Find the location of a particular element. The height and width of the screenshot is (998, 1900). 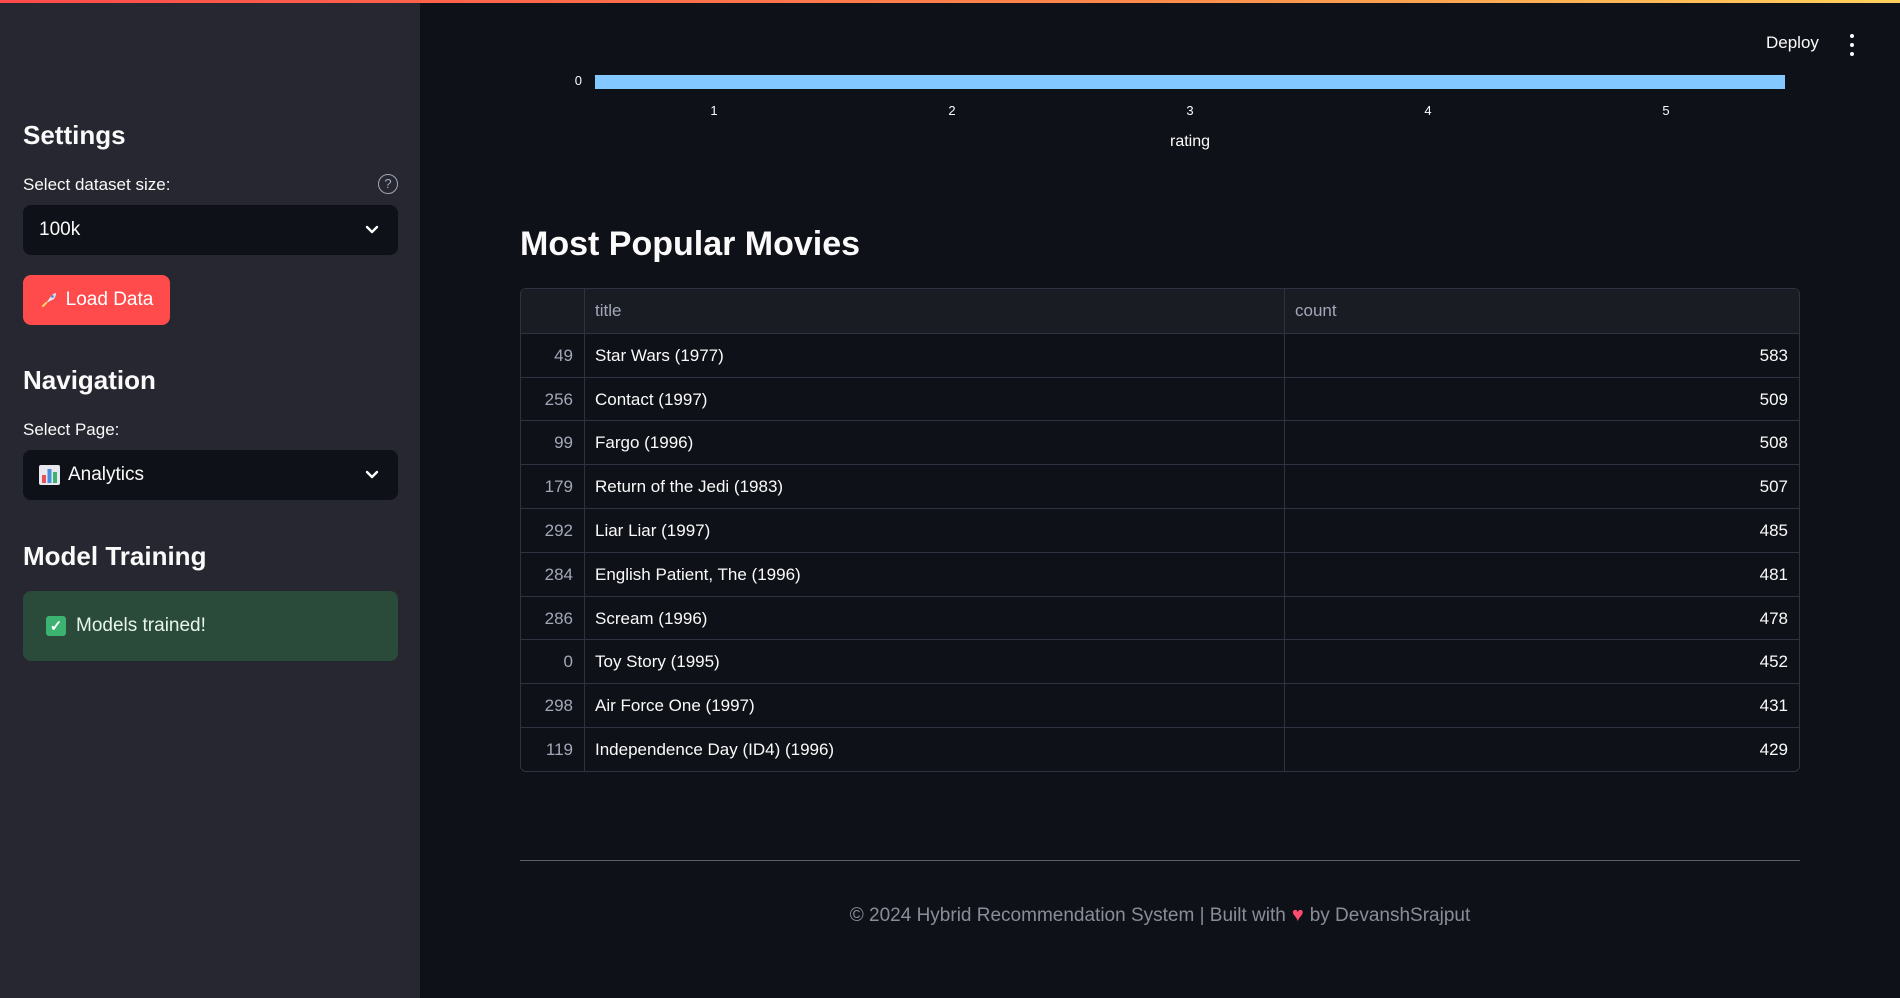

movie-title-cell: Toy Story (1995) is located at coordinates (935, 662).